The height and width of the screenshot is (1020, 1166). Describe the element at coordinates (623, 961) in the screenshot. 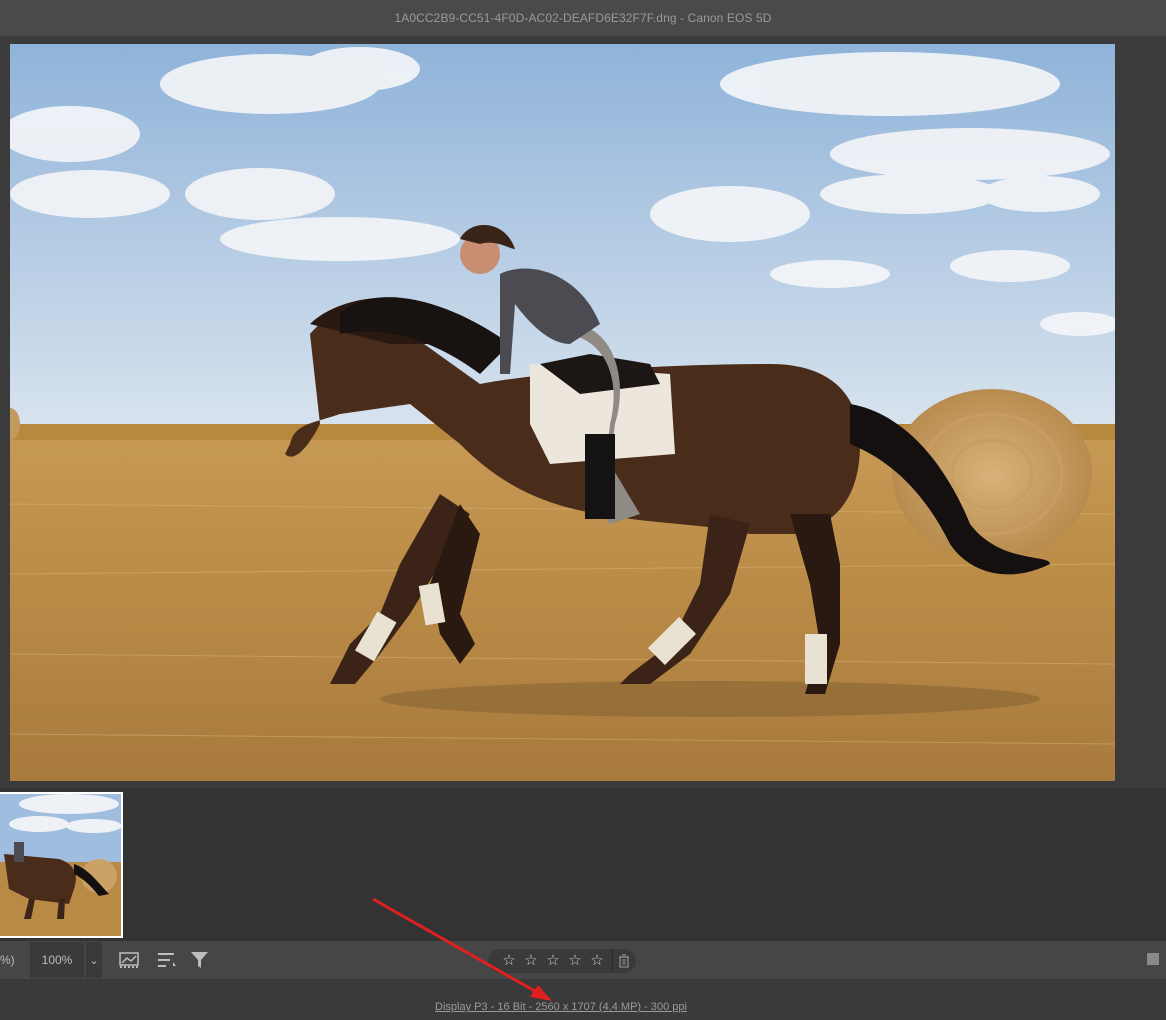

I see `delete-icon` at that location.